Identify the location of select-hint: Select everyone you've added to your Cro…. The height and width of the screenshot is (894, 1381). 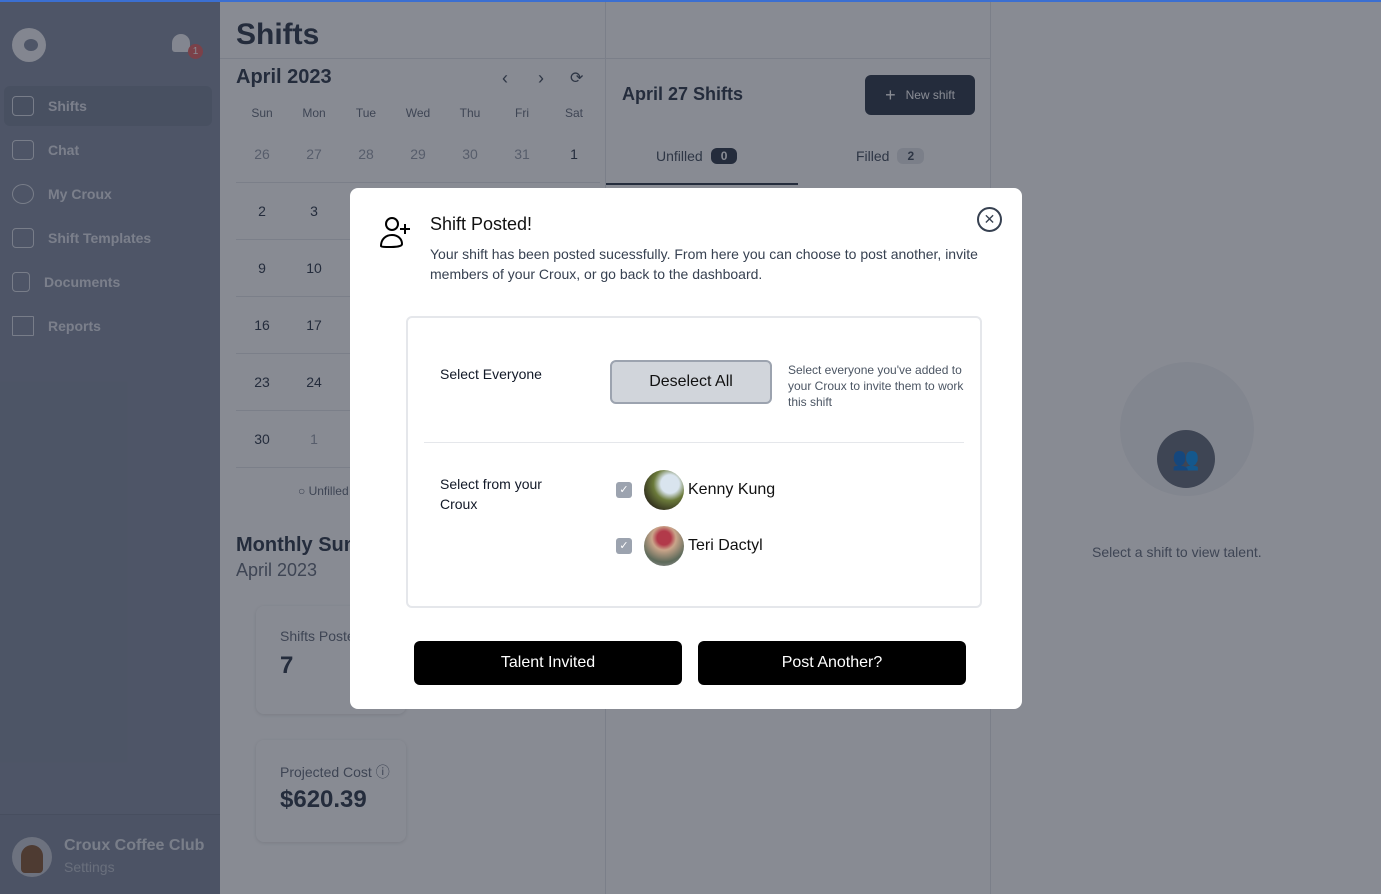
(876, 386).